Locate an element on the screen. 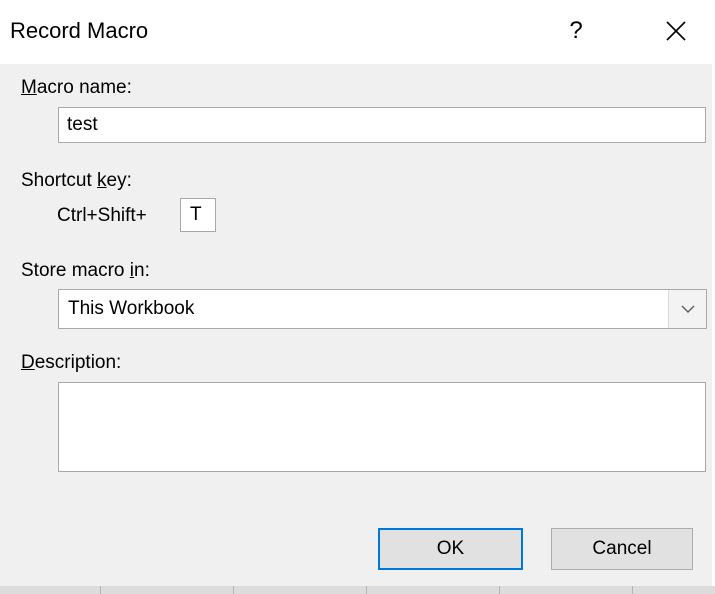 The height and width of the screenshot is (594, 715). help-icon: ? is located at coordinates (576, 30).